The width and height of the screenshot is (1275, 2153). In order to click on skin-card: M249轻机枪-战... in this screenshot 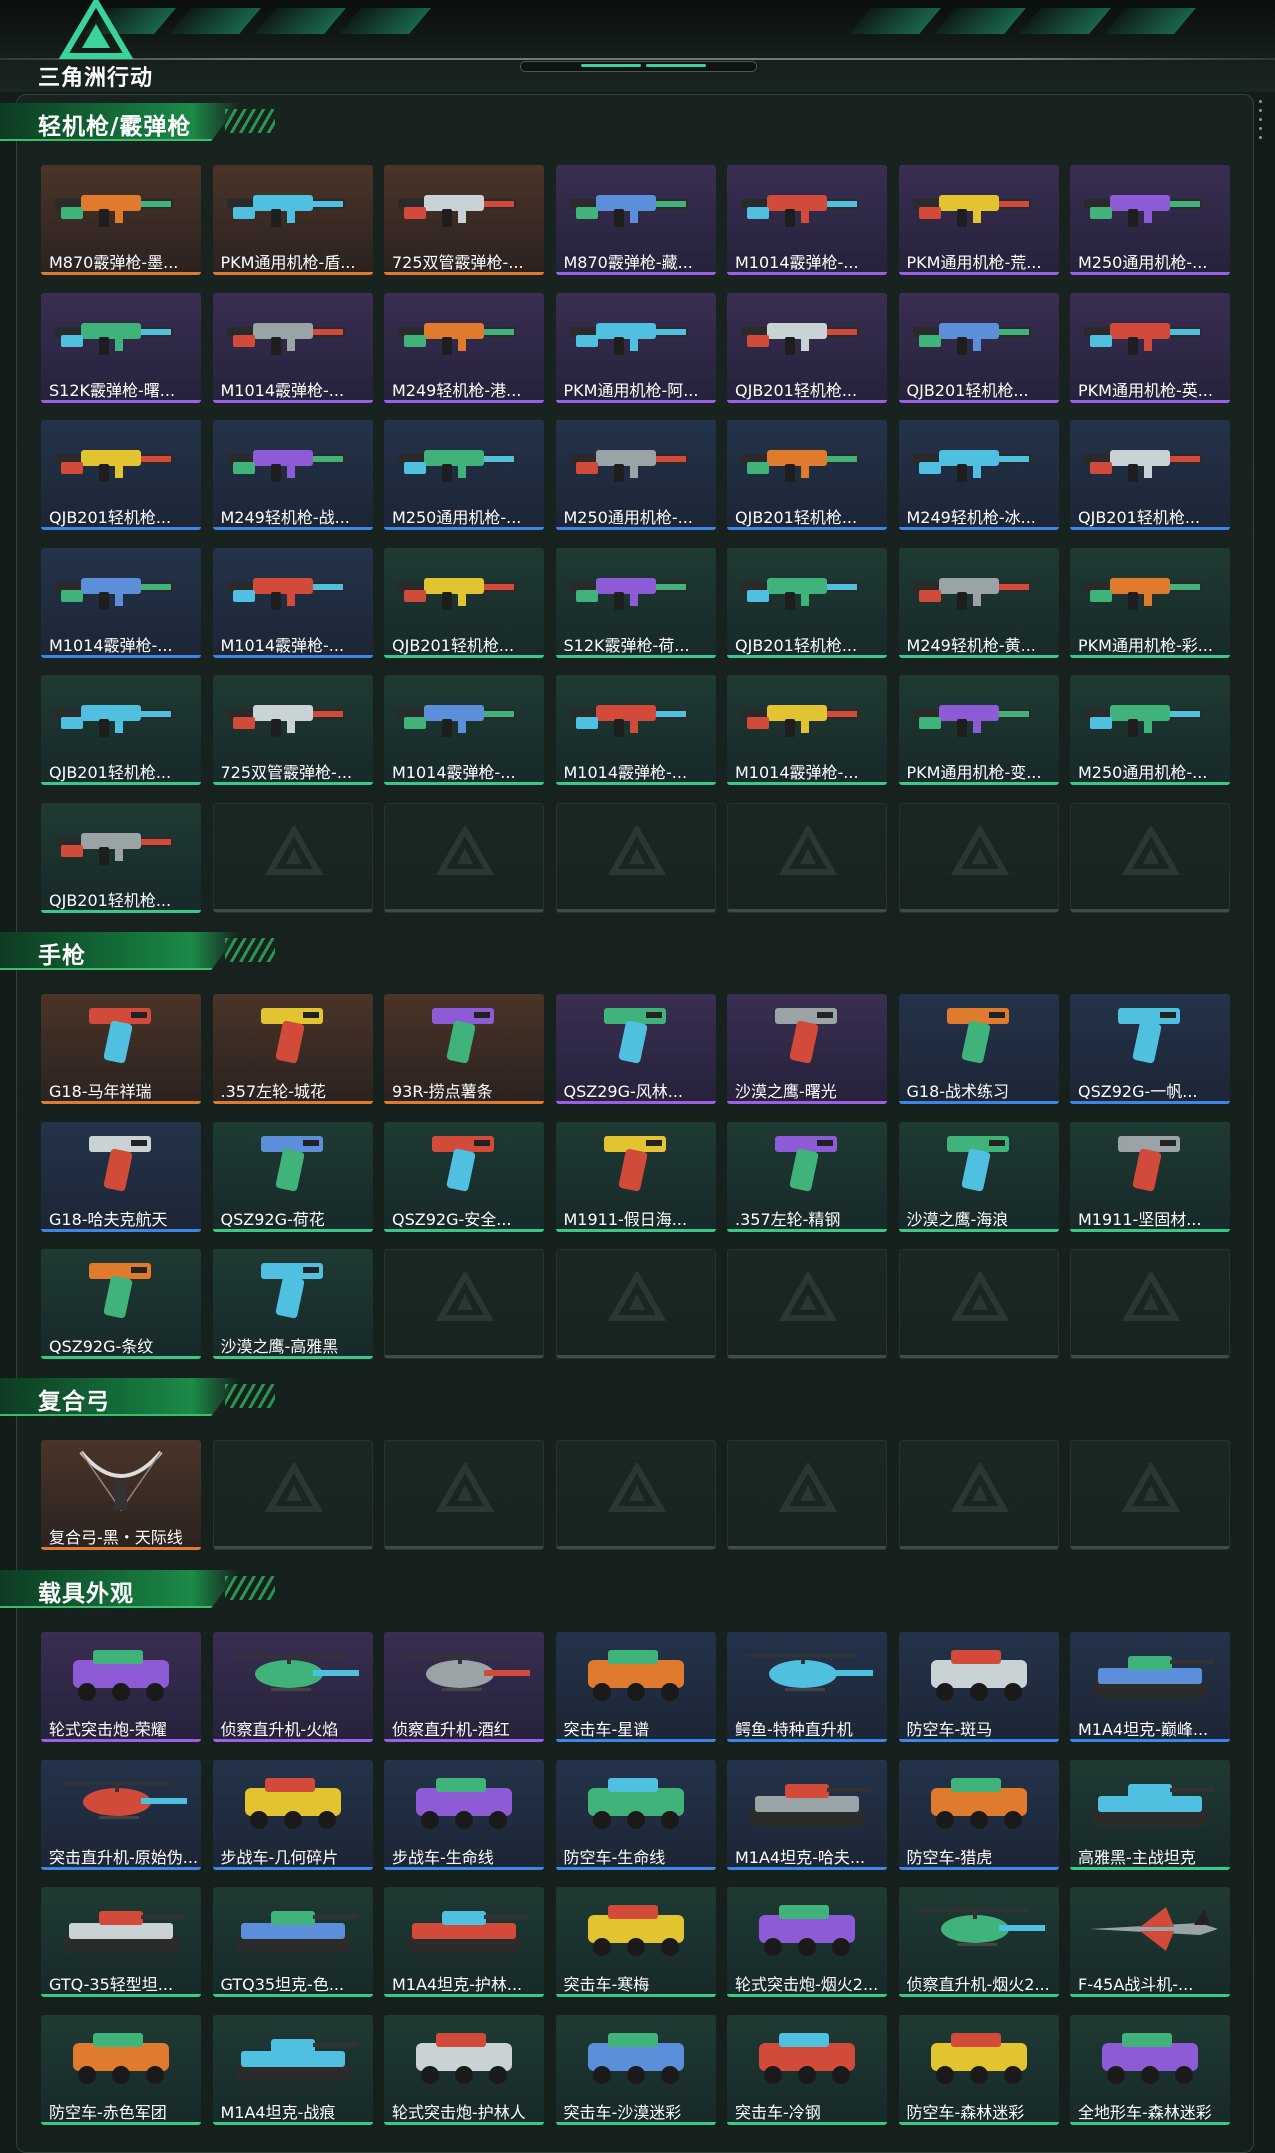, I will do `click(292, 475)`.